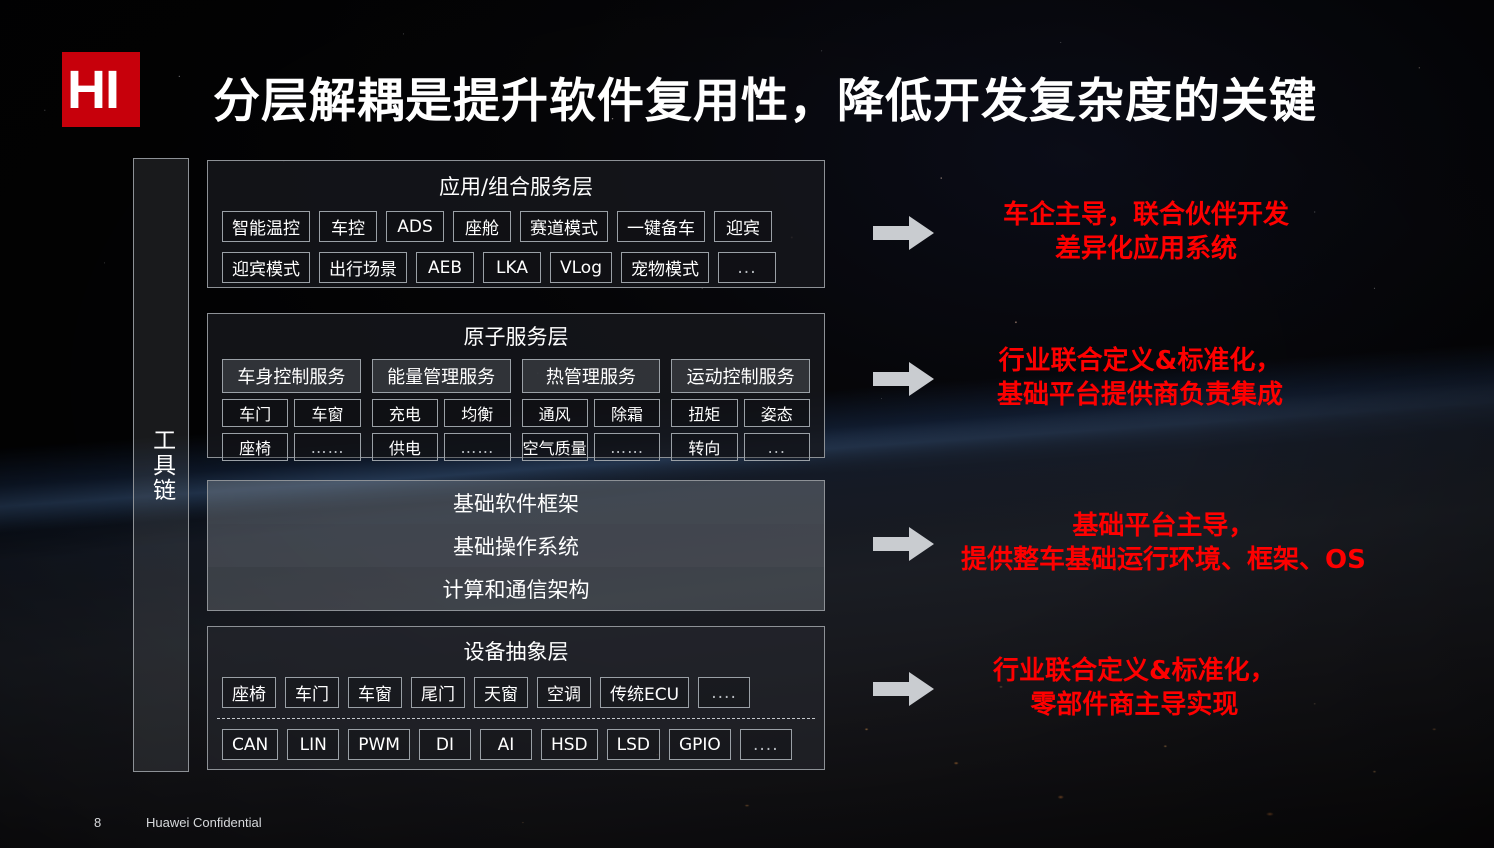 This screenshot has height=848, width=1494. What do you see at coordinates (204, 822) in the screenshot?
I see `footer-confidentiality: Huawei Confidential` at bounding box center [204, 822].